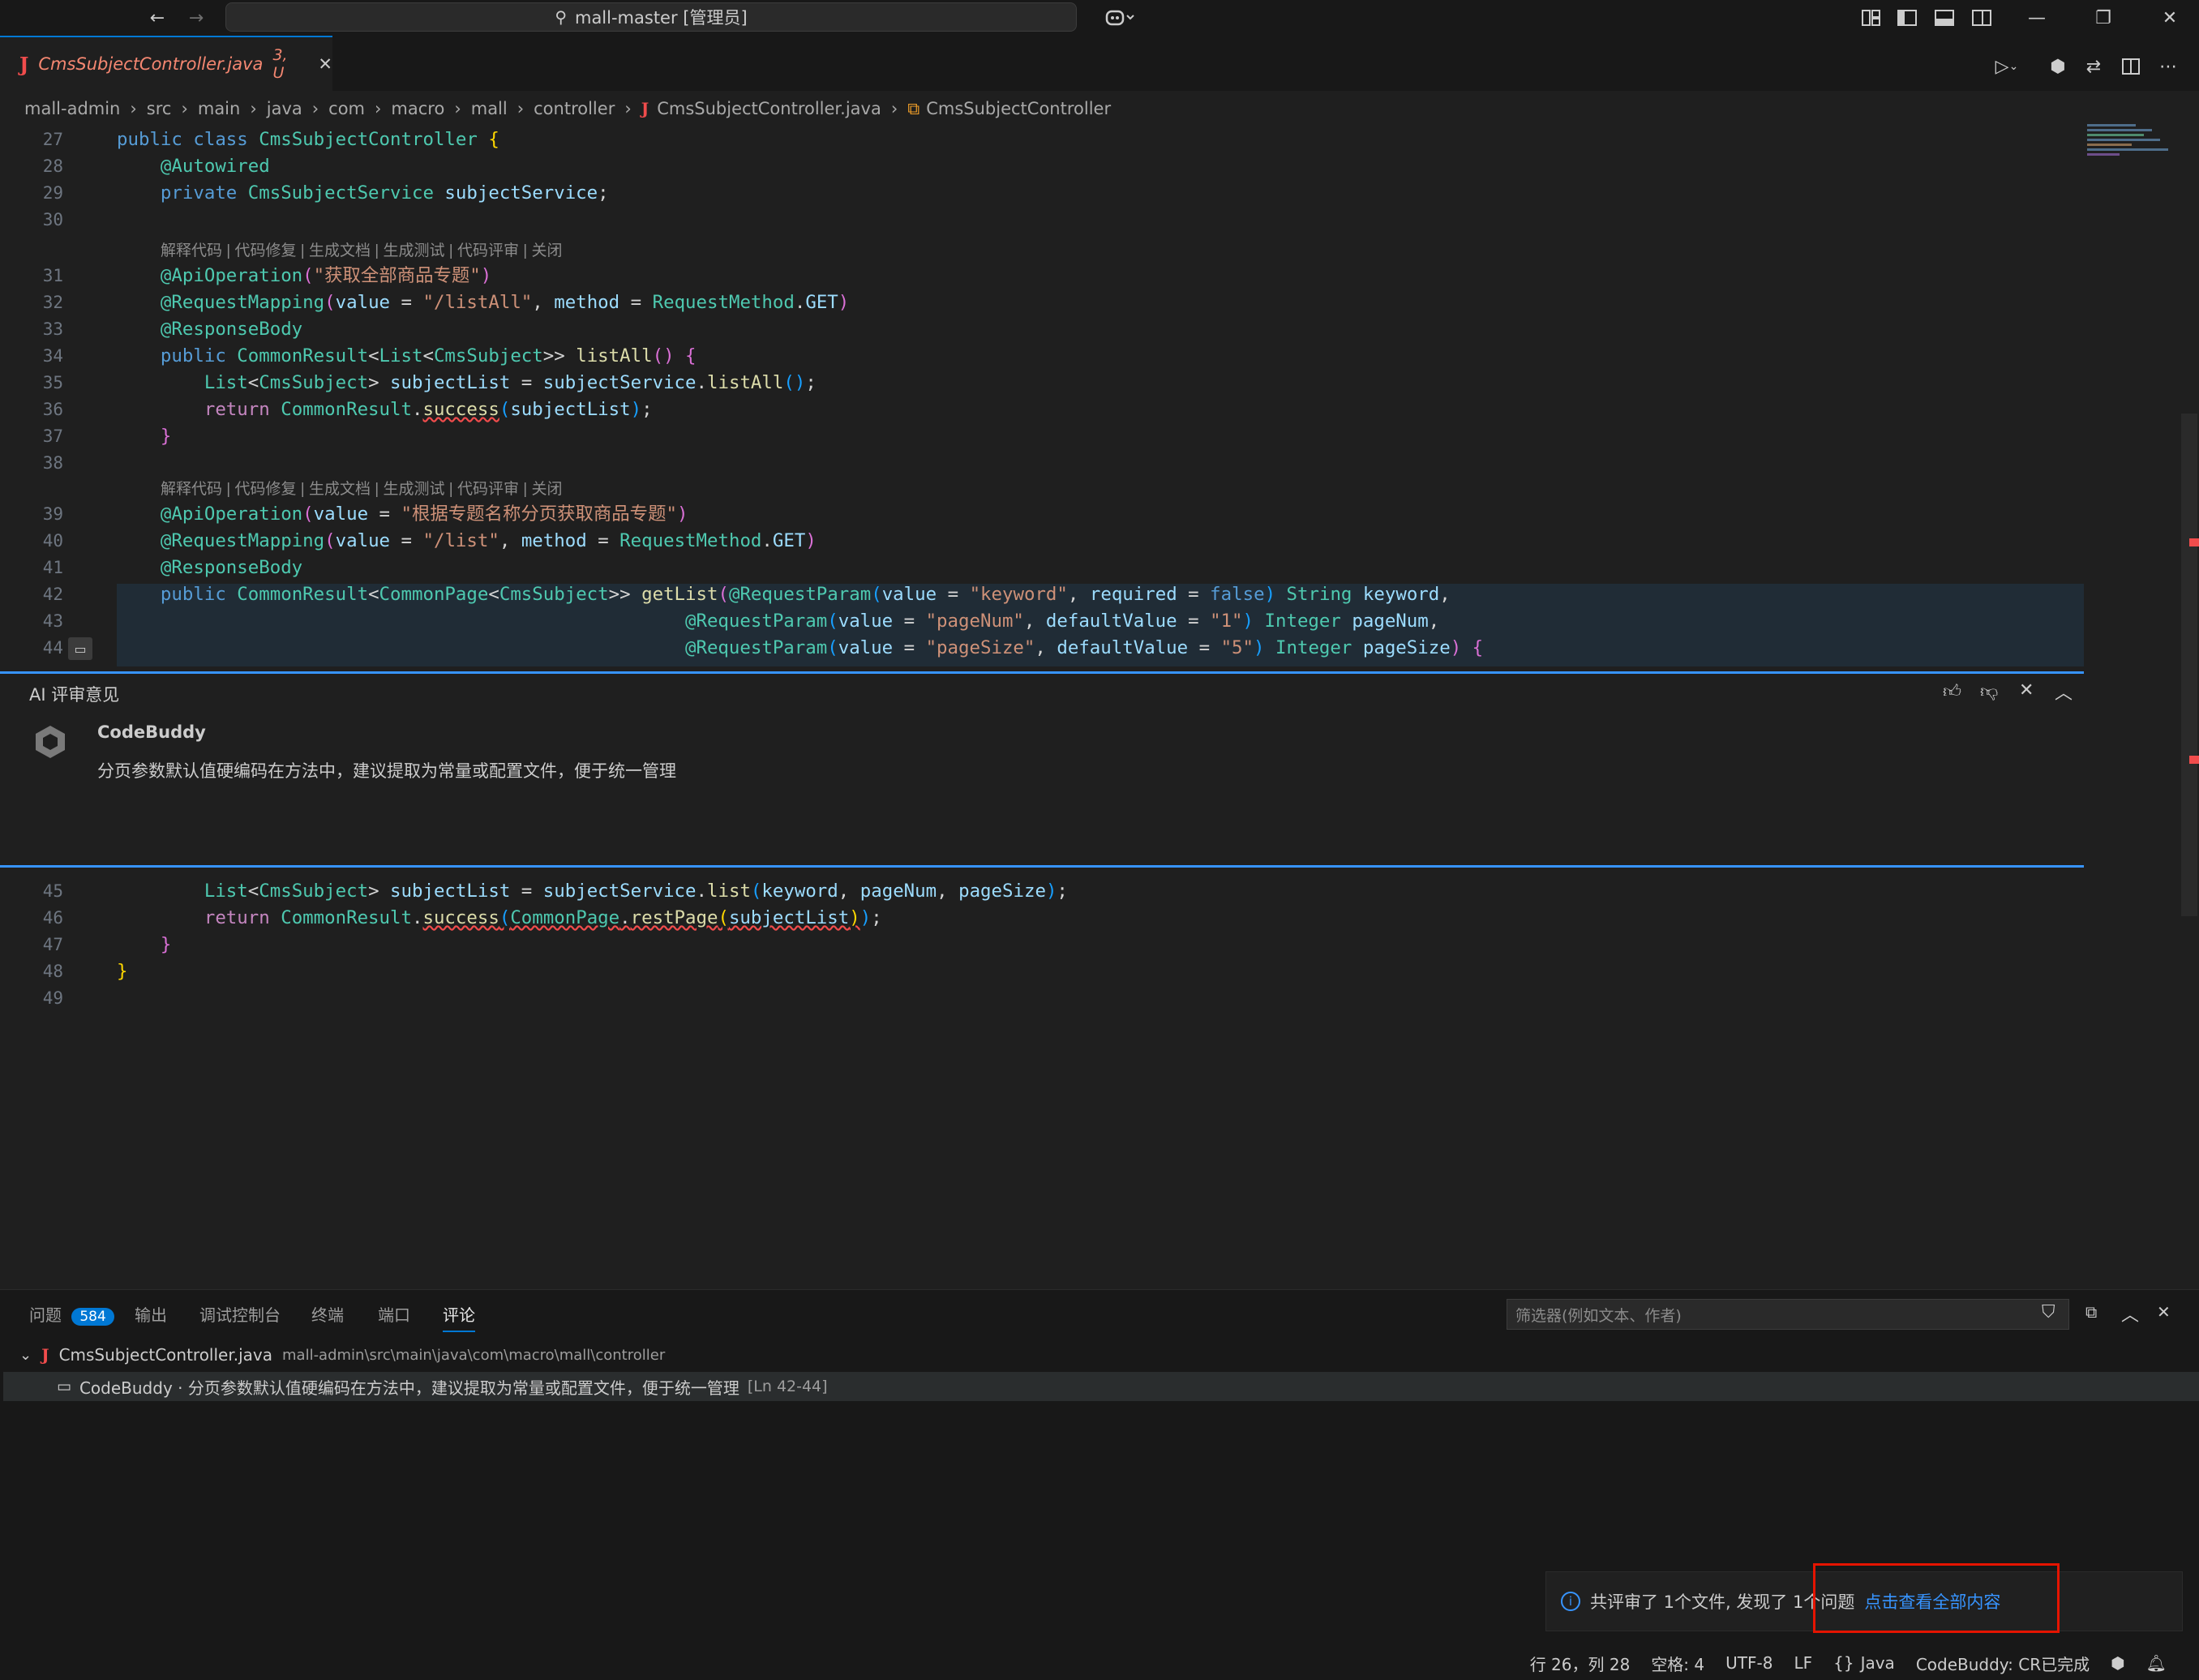  I want to click on editor-tab-active: J CmsSubjectController.java 3, U ✕, so click(166, 64).